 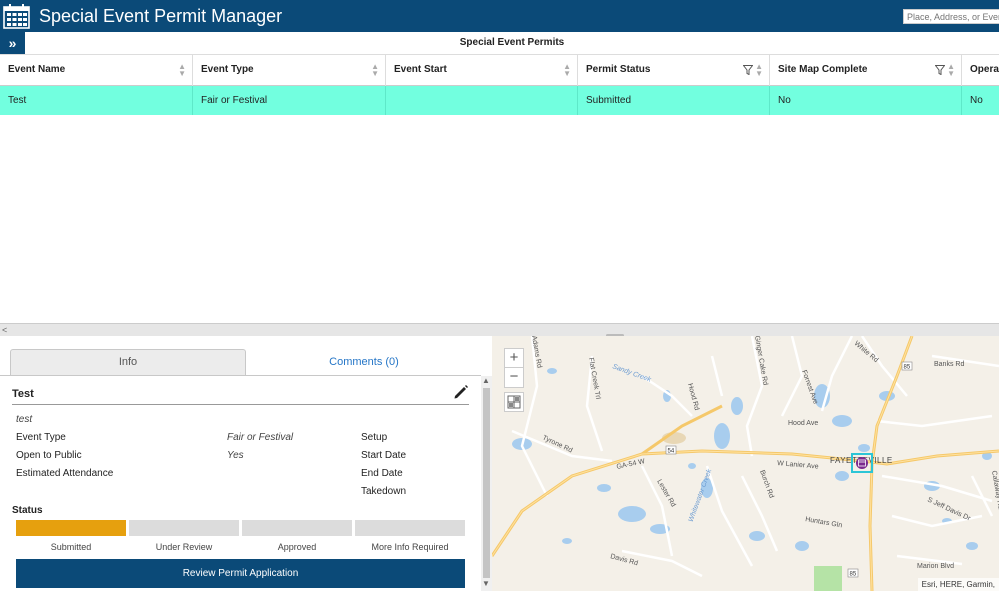 What do you see at coordinates (384, 455) in the screenshot?
I see `field-label-start-date: Start Date` at bounding box center [384, 455].